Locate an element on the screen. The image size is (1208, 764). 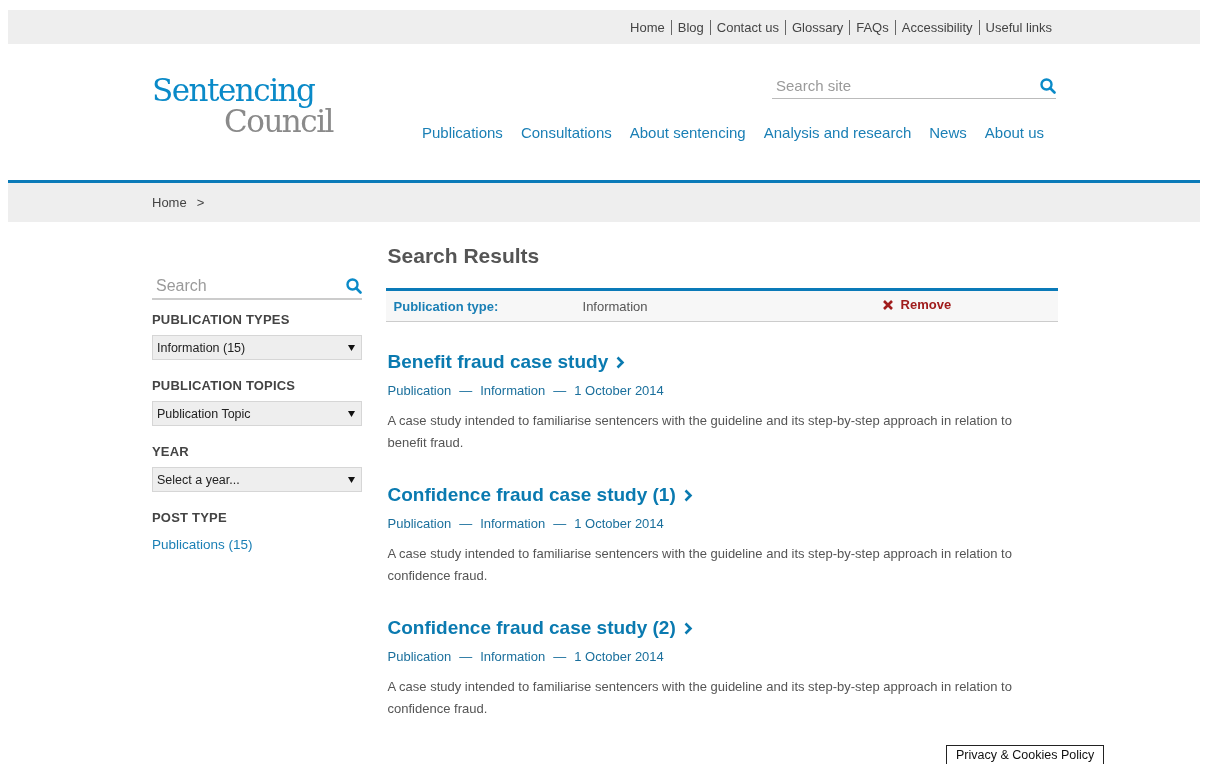
close-icon is located at coordinates (887, 304).